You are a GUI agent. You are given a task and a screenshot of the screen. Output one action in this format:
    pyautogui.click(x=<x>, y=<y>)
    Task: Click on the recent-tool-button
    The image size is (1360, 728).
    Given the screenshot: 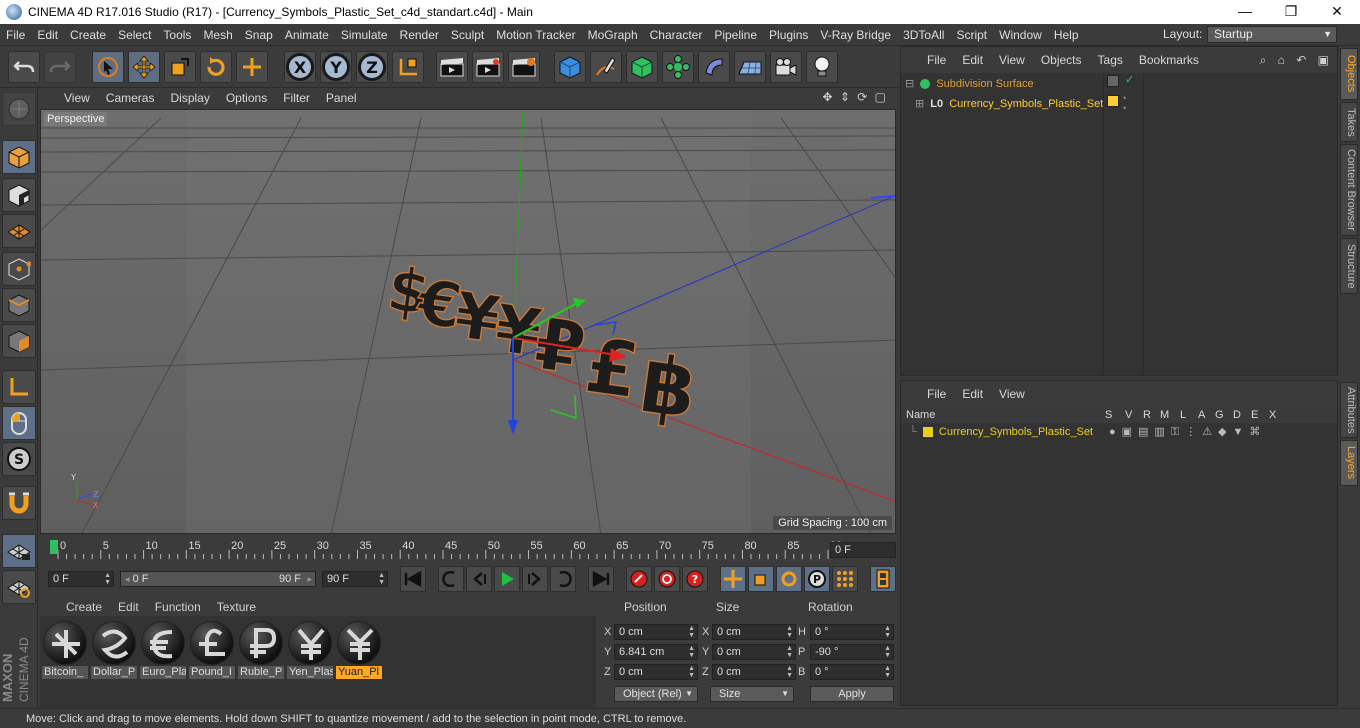 What is the action you would take?
    pyautogui.click(x=252, y=67)
    